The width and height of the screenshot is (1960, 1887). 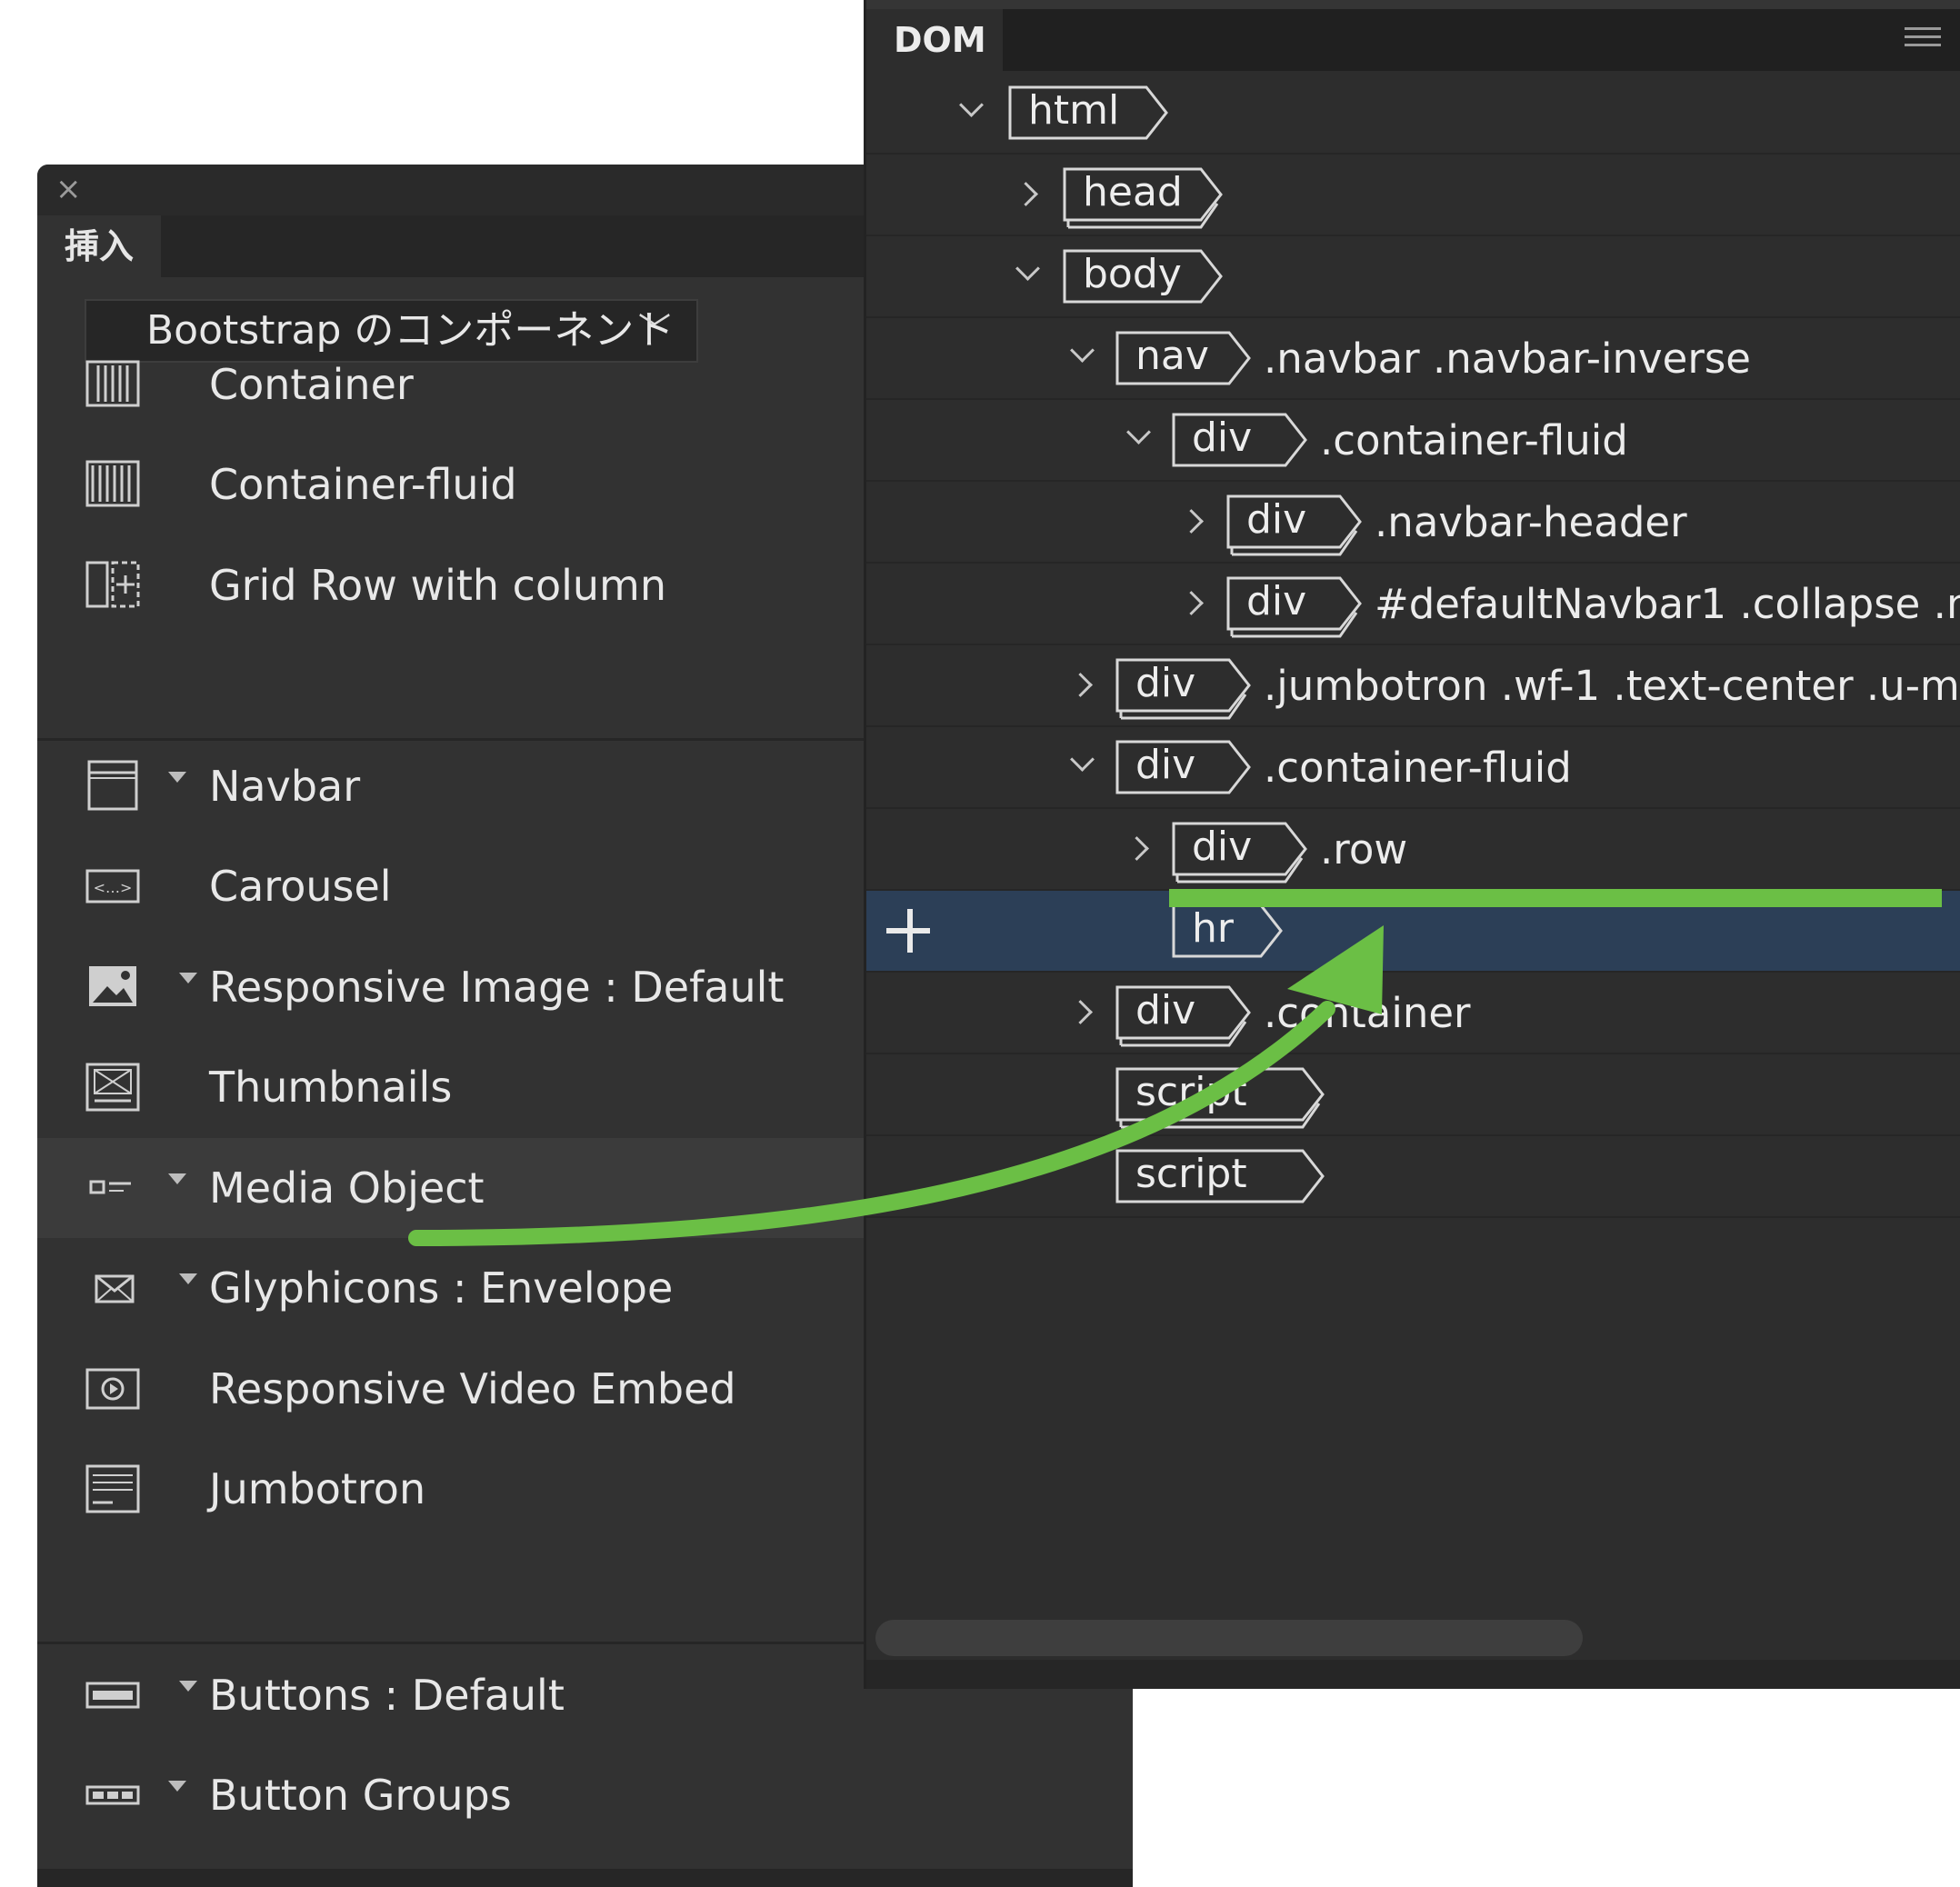 I want to click on carousel-icon: <…>, so click(x=113, y=886).